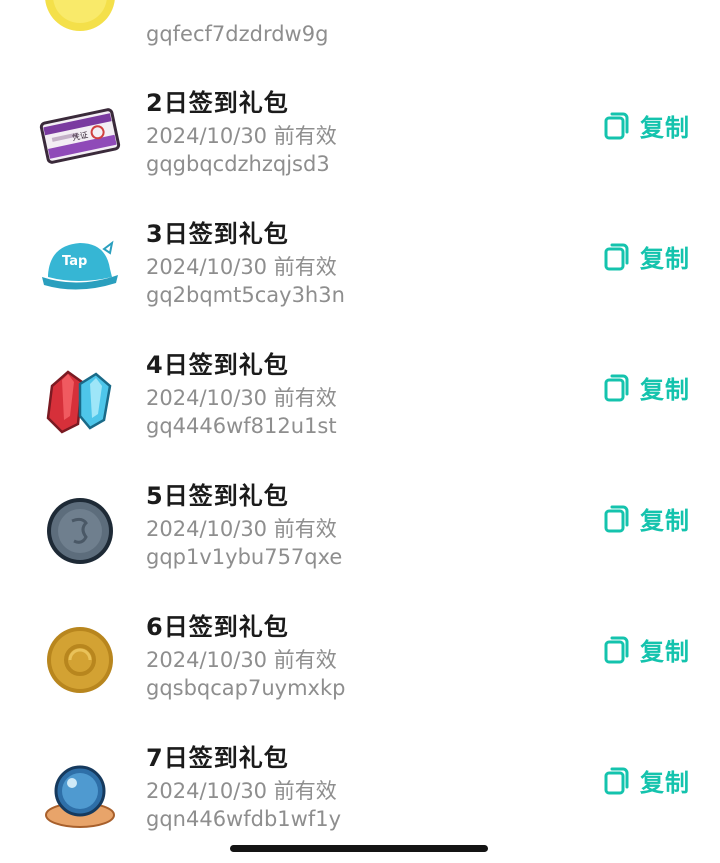  I want to click on gift-title: 7日签到礼包, so click(217, 758).